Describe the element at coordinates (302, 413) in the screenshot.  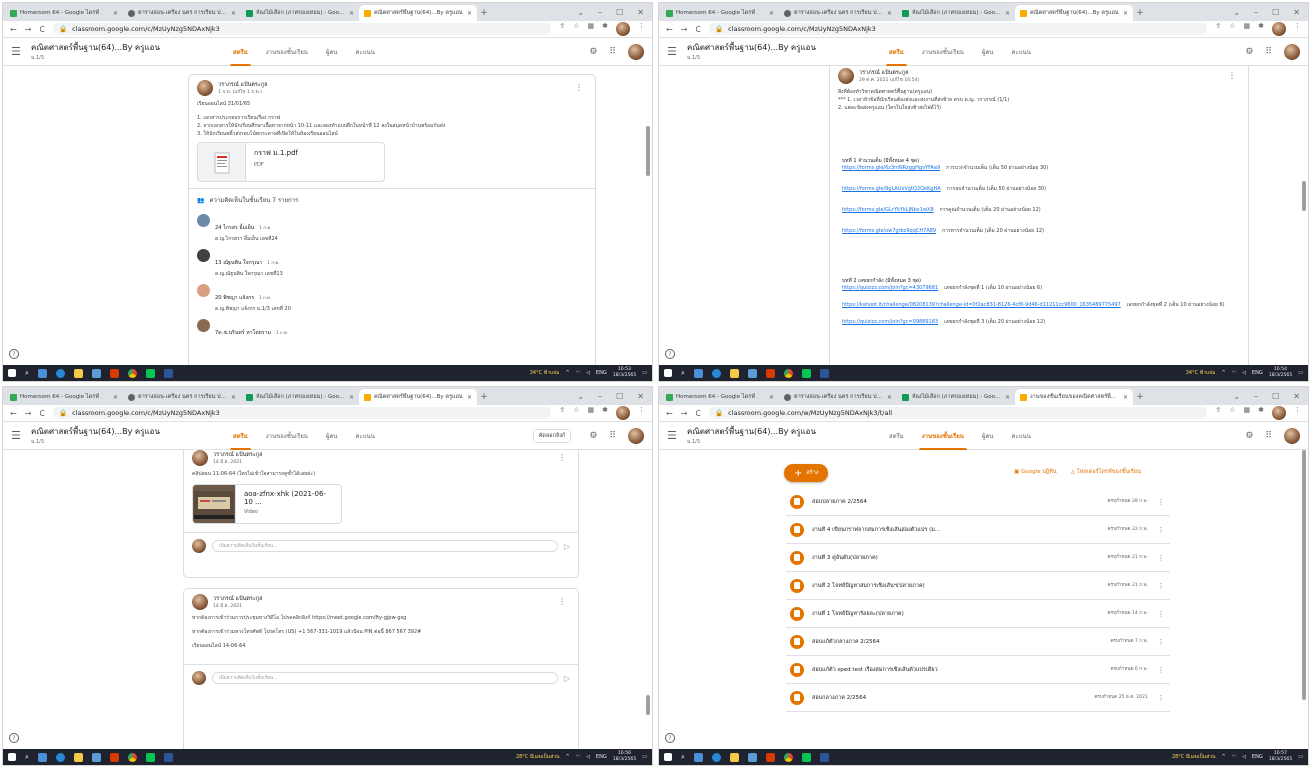
I see `url-input: 🔒 classroom.google.com/c/MzUyNzg5NDAxNjk3` at that location.